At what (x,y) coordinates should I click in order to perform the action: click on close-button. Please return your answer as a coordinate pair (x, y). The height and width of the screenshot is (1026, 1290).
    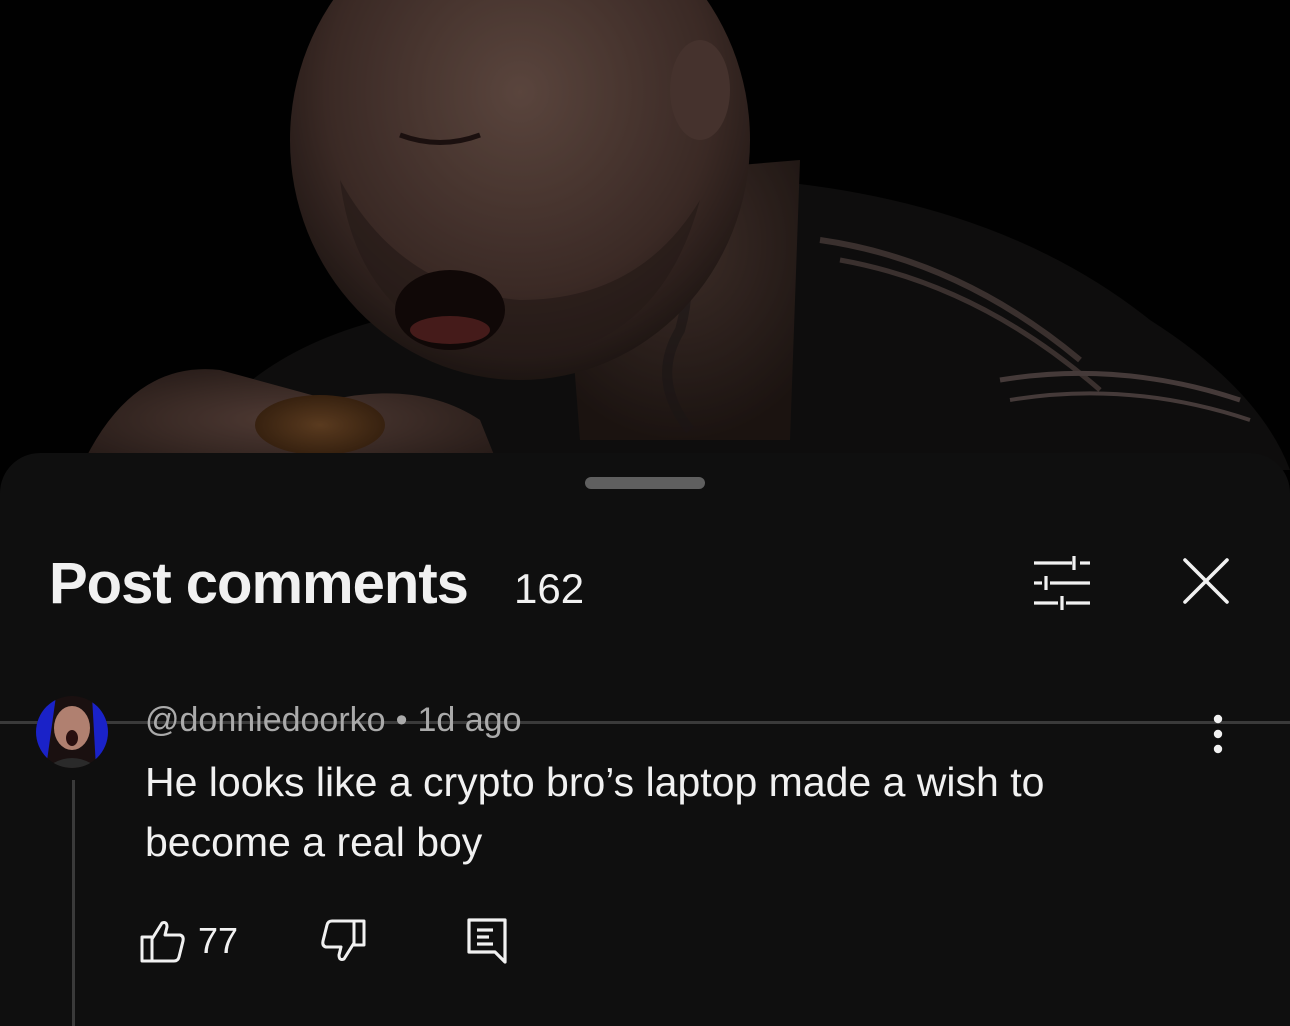
    Looking at the image, I should click on (1206, 581).